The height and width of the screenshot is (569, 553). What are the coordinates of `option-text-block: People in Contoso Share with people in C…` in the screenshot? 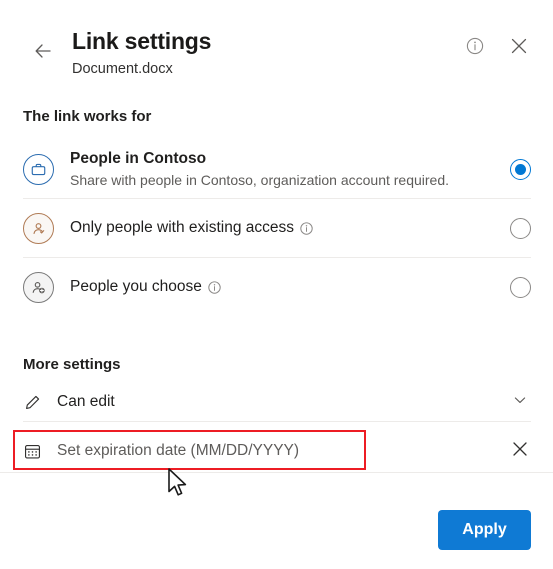 It's located at (290, 169).